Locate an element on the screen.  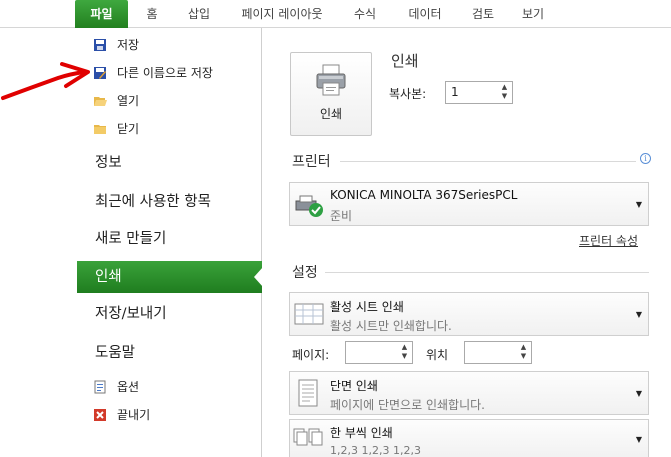
print-button-label: 인쇄 is located at coordinates (331, 114).